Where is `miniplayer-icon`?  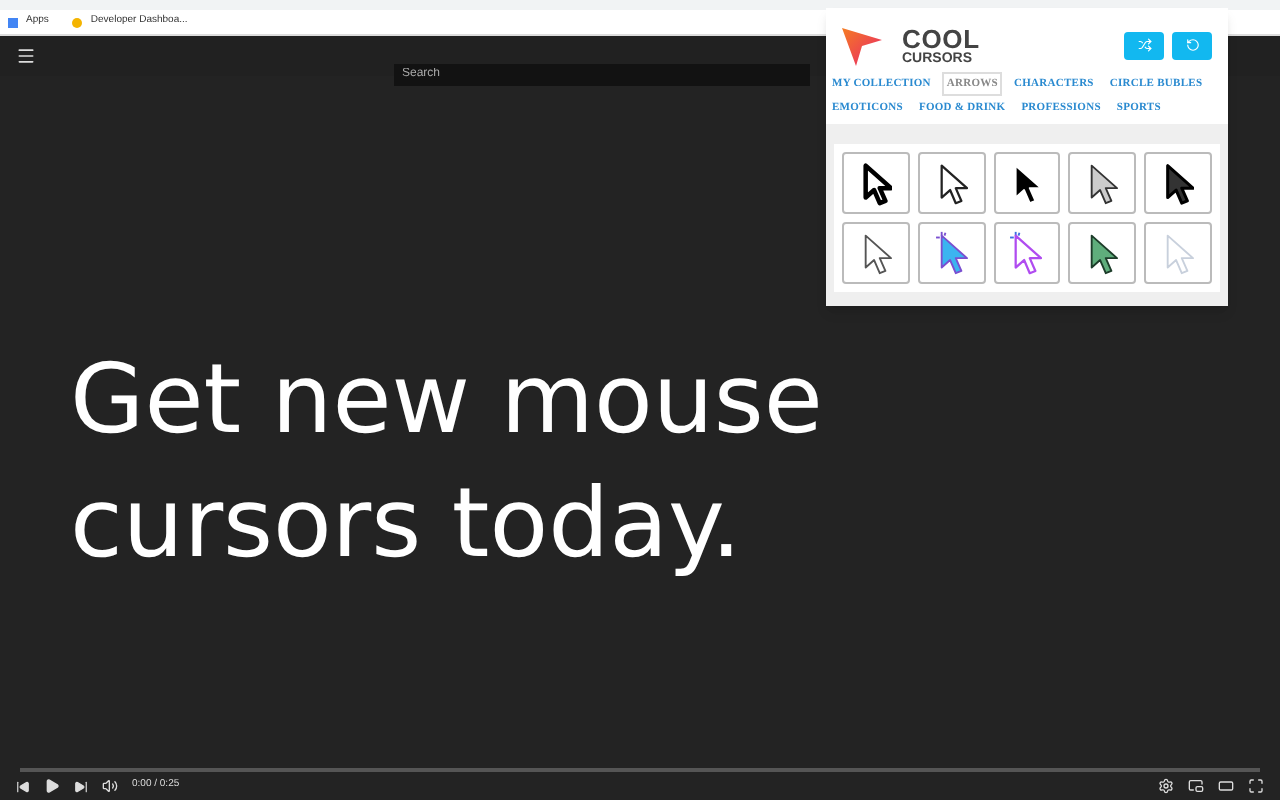 miniplayer-icon is located at coordinates (1196, 786).